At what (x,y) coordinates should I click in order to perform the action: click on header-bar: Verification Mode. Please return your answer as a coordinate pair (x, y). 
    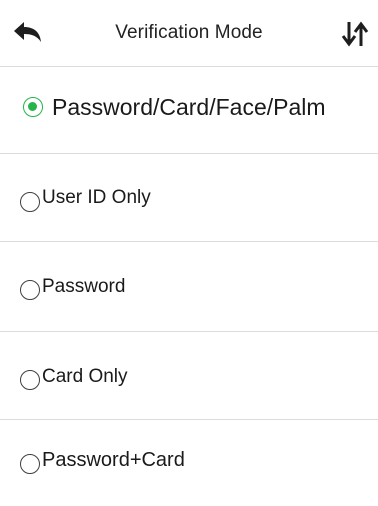
    Looking at the image, I should click on (189, 33).